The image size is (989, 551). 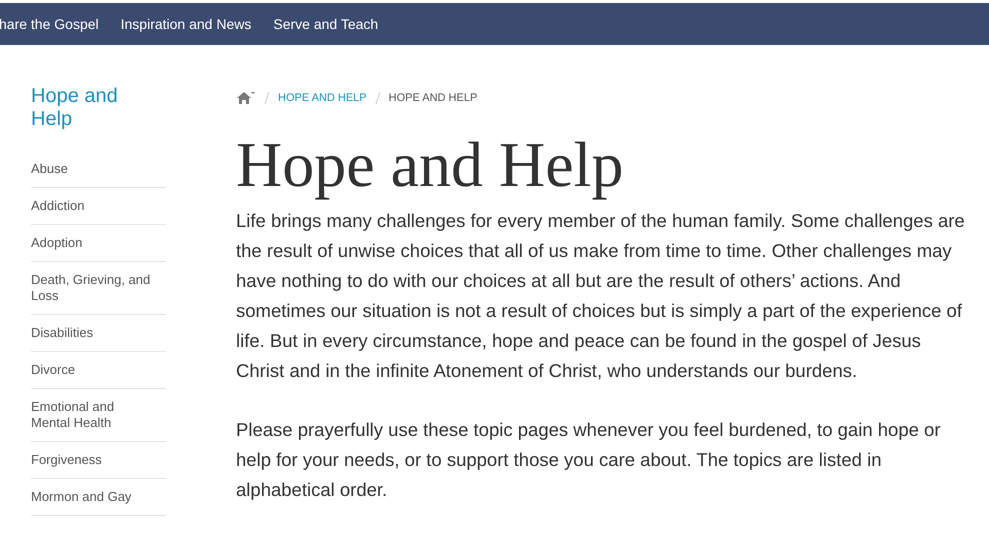 I want to click on sidebar-link: Addiction, so click(x=93, y=206).